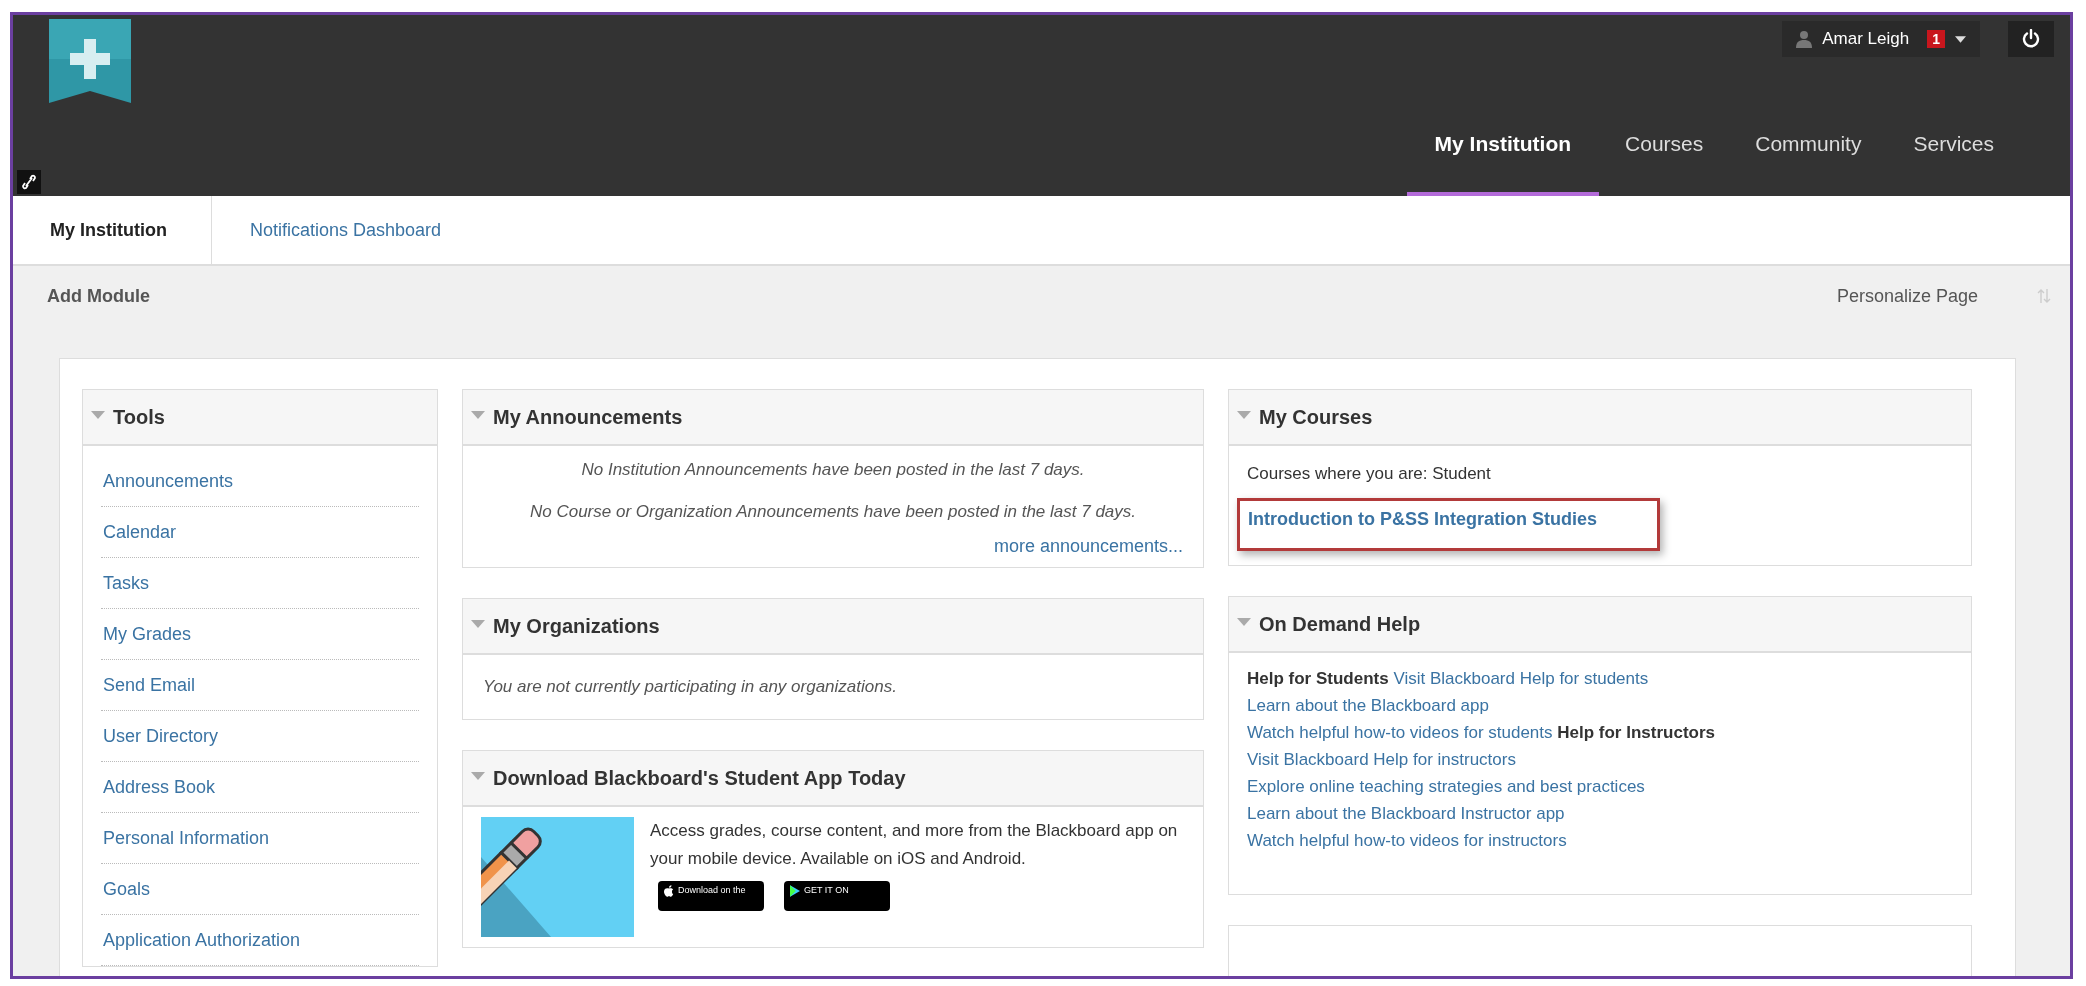 Image resolution: width=2086 pixels, height=986 pixels. Describe the element at coordinates (160, 736) in the screenshot. I see `tool-link: User Directory` at that location.